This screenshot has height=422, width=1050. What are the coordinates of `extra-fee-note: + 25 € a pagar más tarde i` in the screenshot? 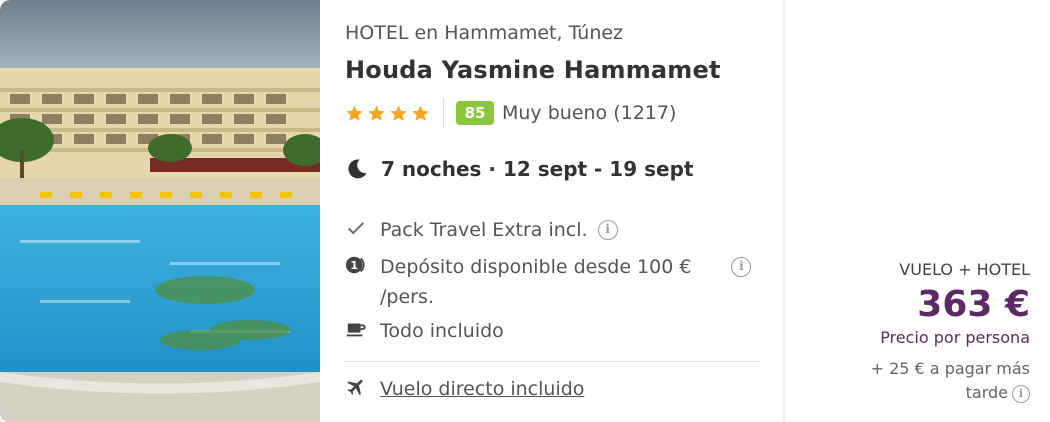 It's located at (930, 381).